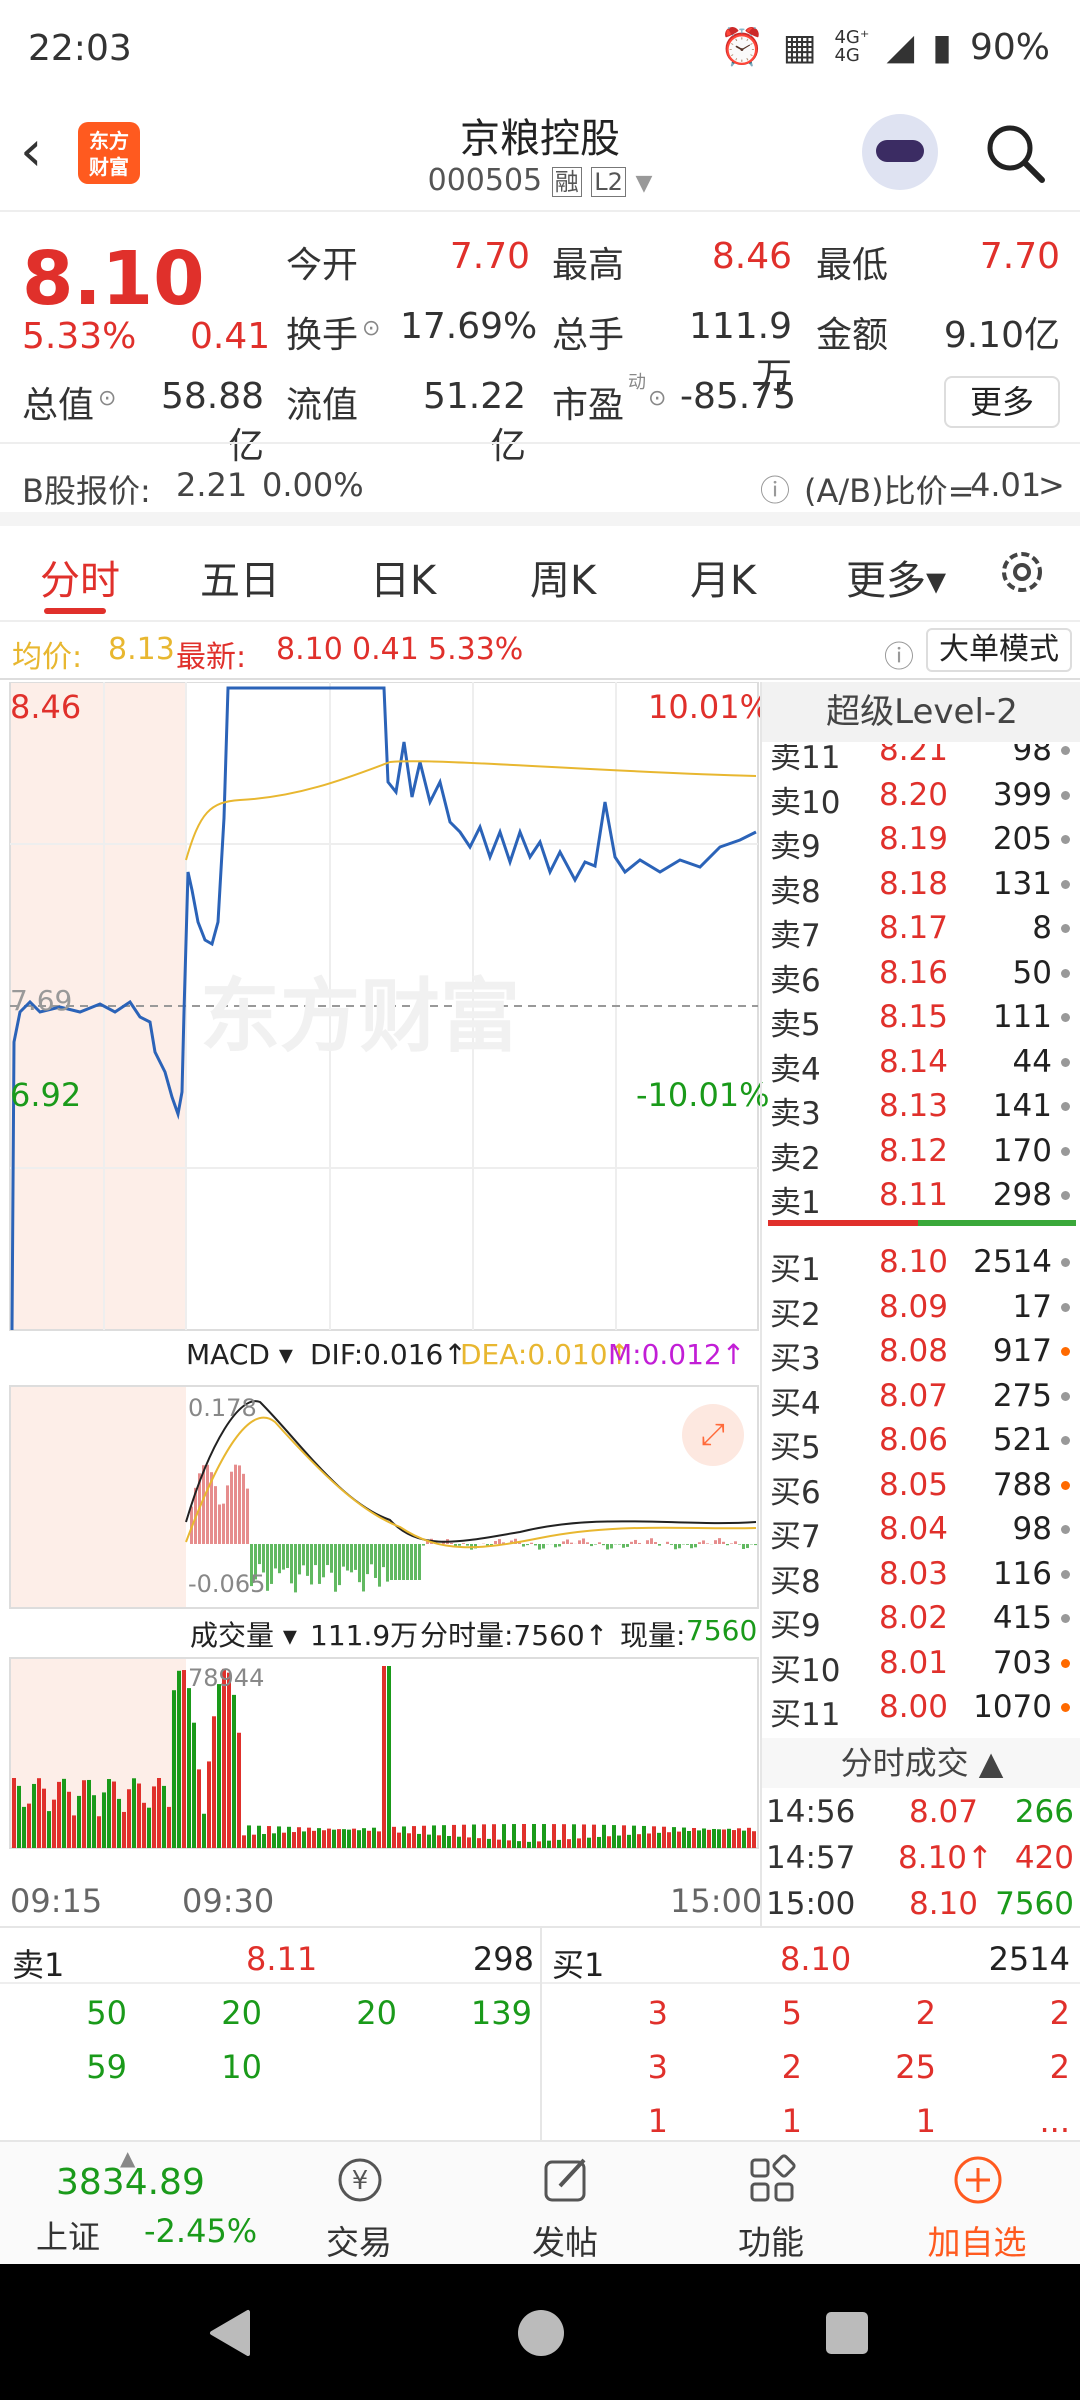 This screenshot has width=1080, height=2400. Describe the element at coordinates (1059, 2013) in the screenshot. I see `queue-order-size: 2` at that location.